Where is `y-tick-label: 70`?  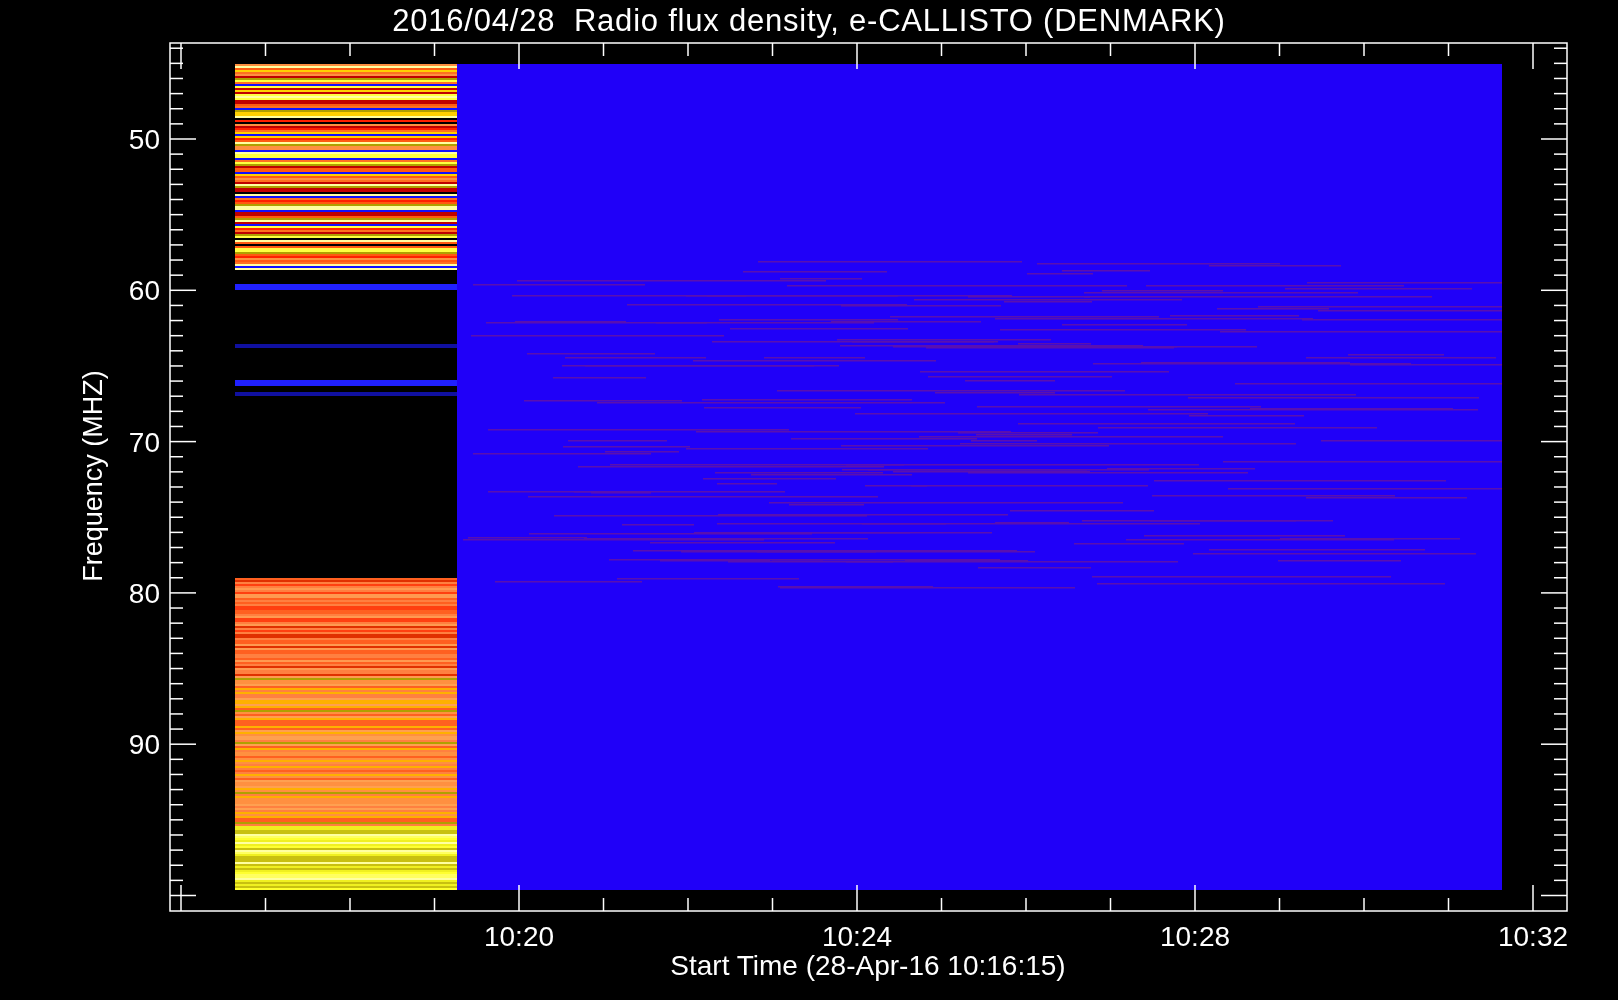 y-tick-label: 70 is located at coordinates (144, 442).